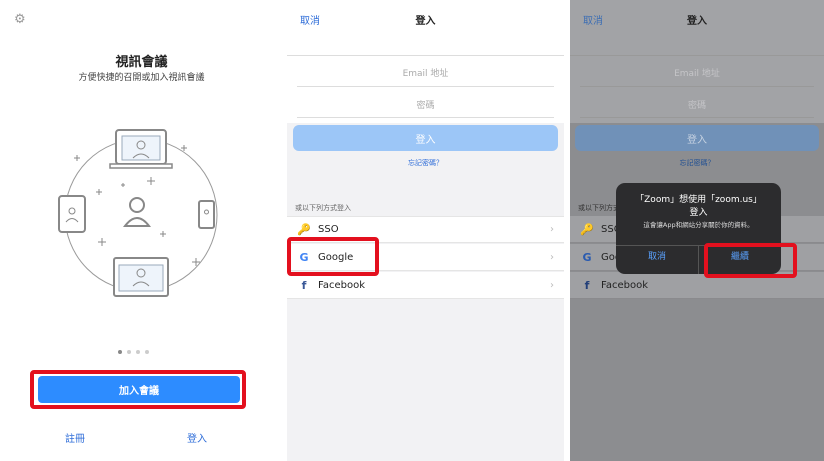  What do you see at coordinates (425, 285) in the screenshot?
I see `facebook-login-option: f Facebook ›` at bounding box center [425, 285].